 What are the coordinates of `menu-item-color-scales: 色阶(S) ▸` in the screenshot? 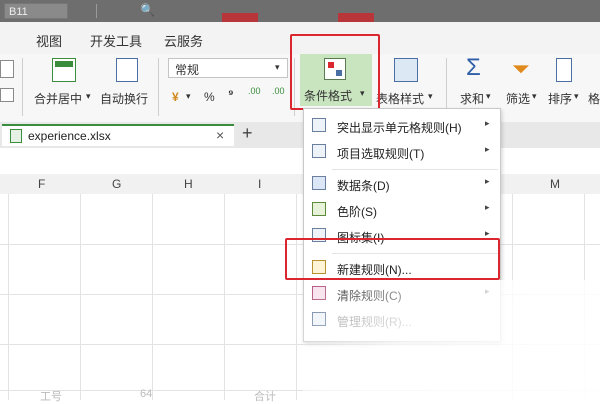 It's located at (401, 210).